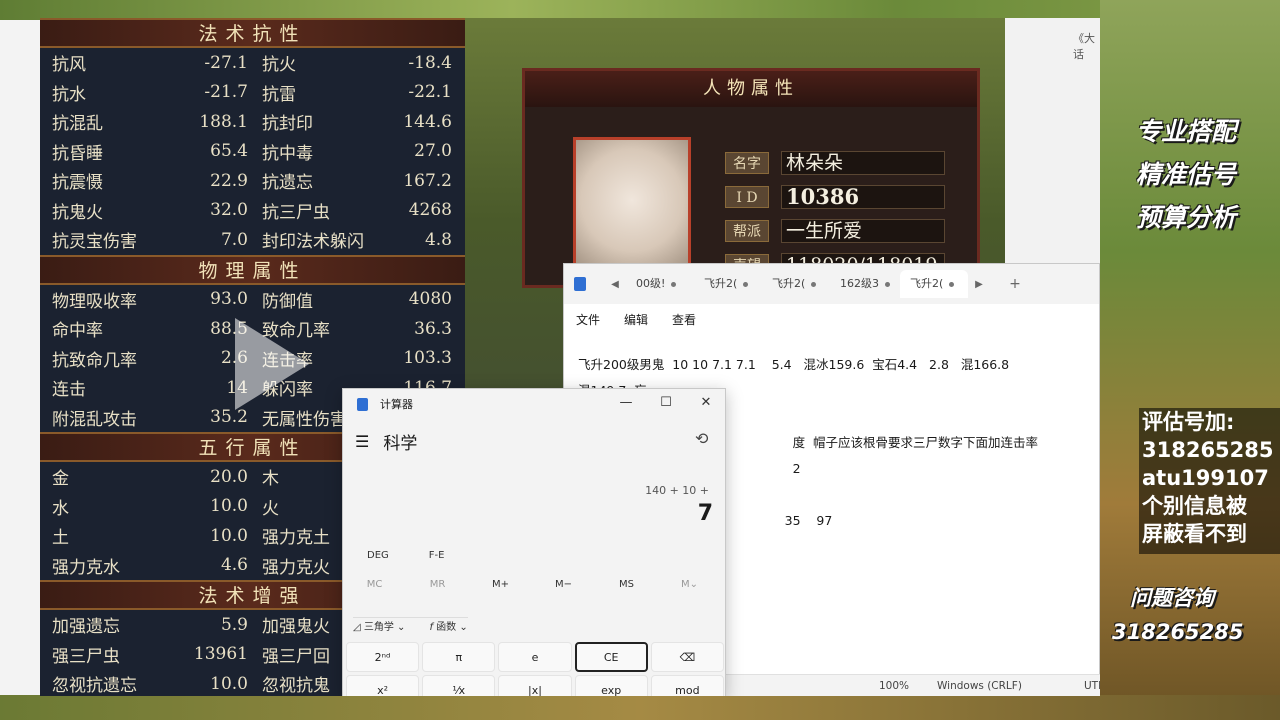  What do you see at coordinates (689, 584) in the screenshot?
I see `memory-list-button: M⌄` at bounding box center [689, 584].